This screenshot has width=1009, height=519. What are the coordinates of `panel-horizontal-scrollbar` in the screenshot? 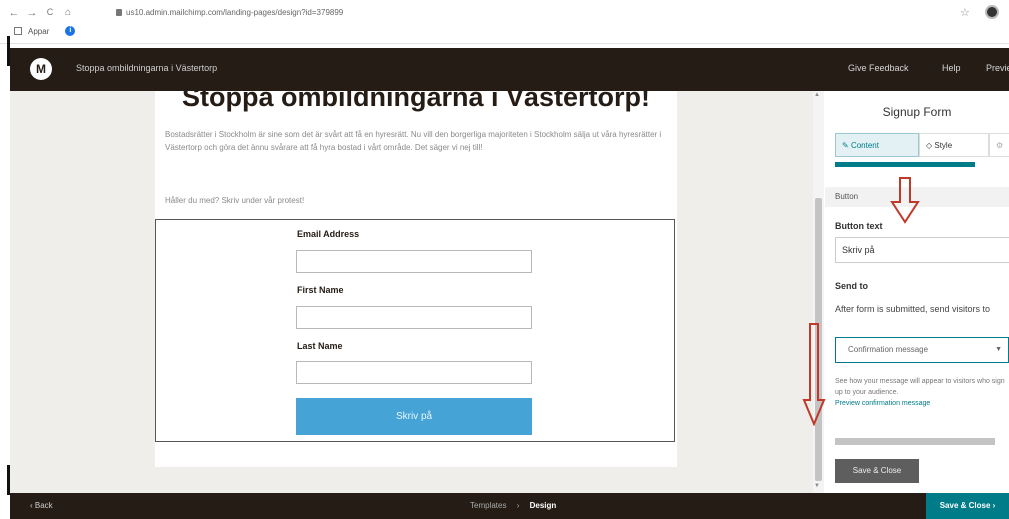 It's located at (915, 441).